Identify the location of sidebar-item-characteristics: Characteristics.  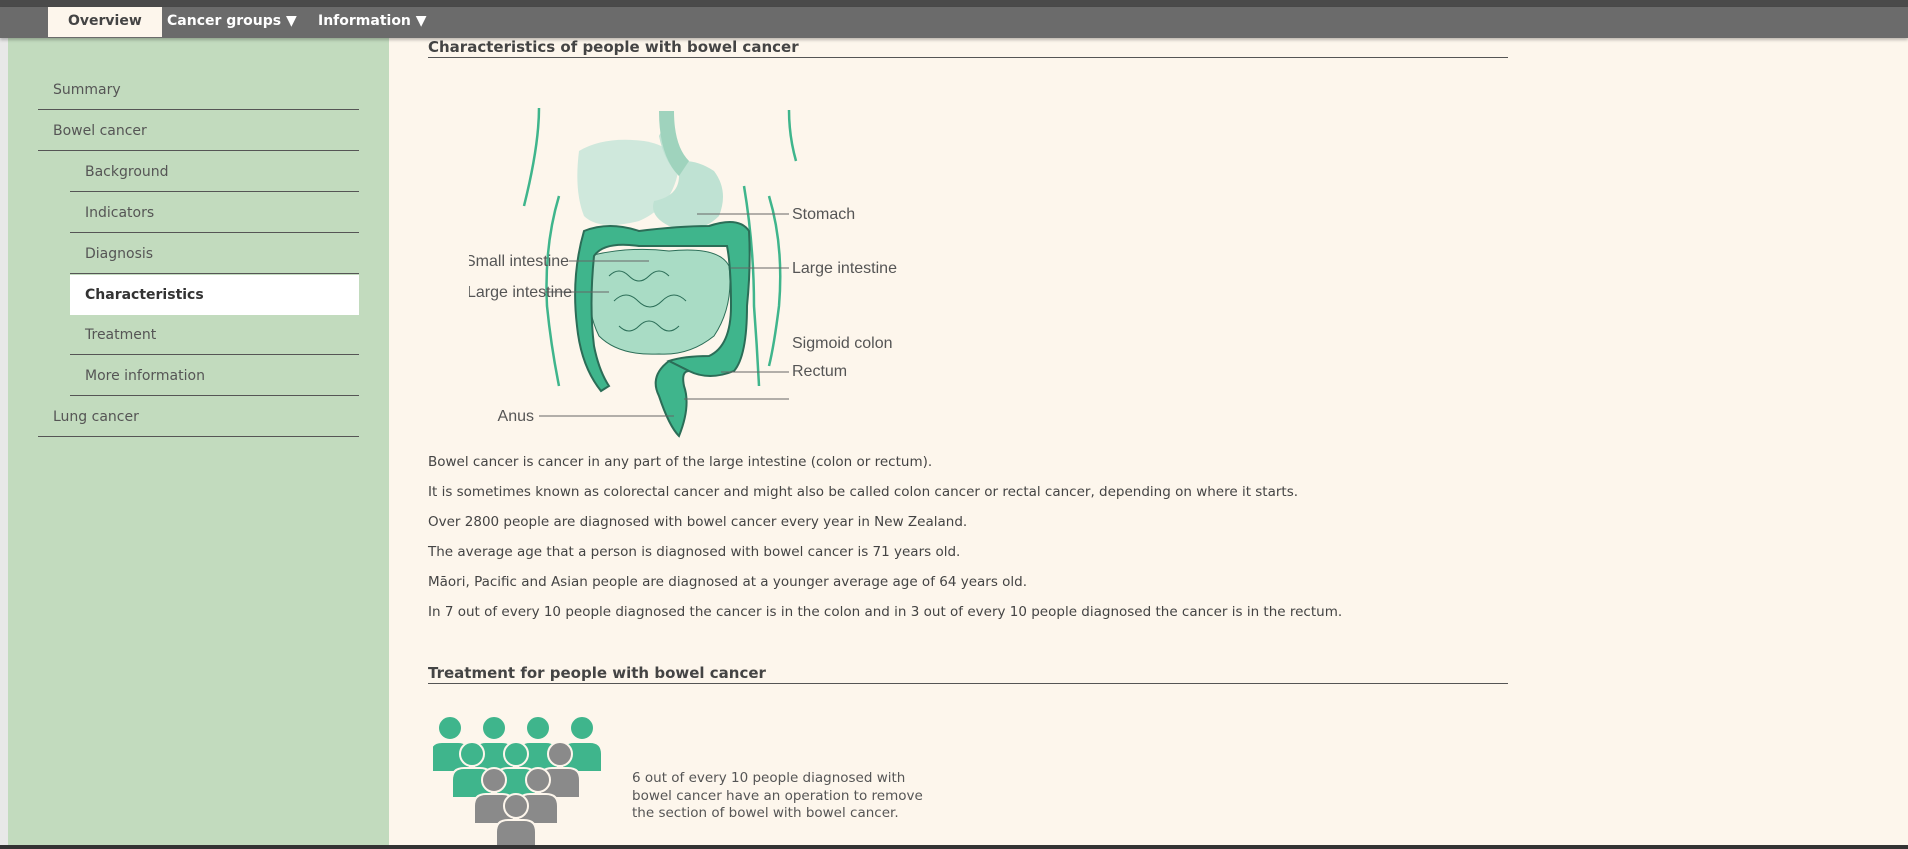
(214, 295).